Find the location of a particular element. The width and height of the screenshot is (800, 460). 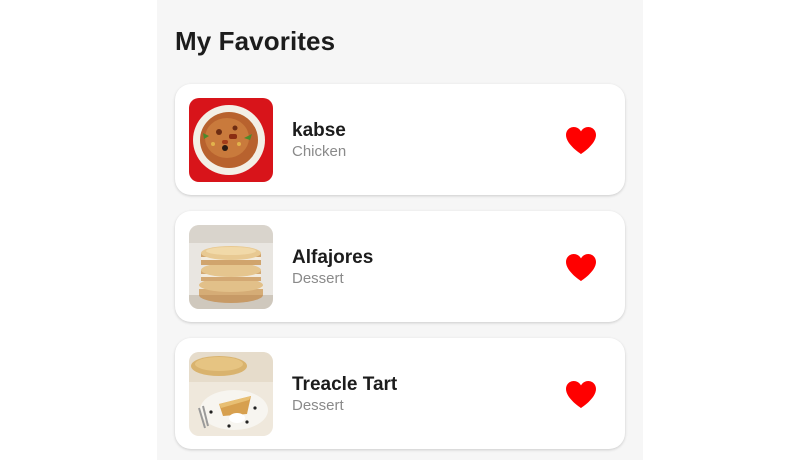

page-title: My Favorites is located at coordinates (255, 41).